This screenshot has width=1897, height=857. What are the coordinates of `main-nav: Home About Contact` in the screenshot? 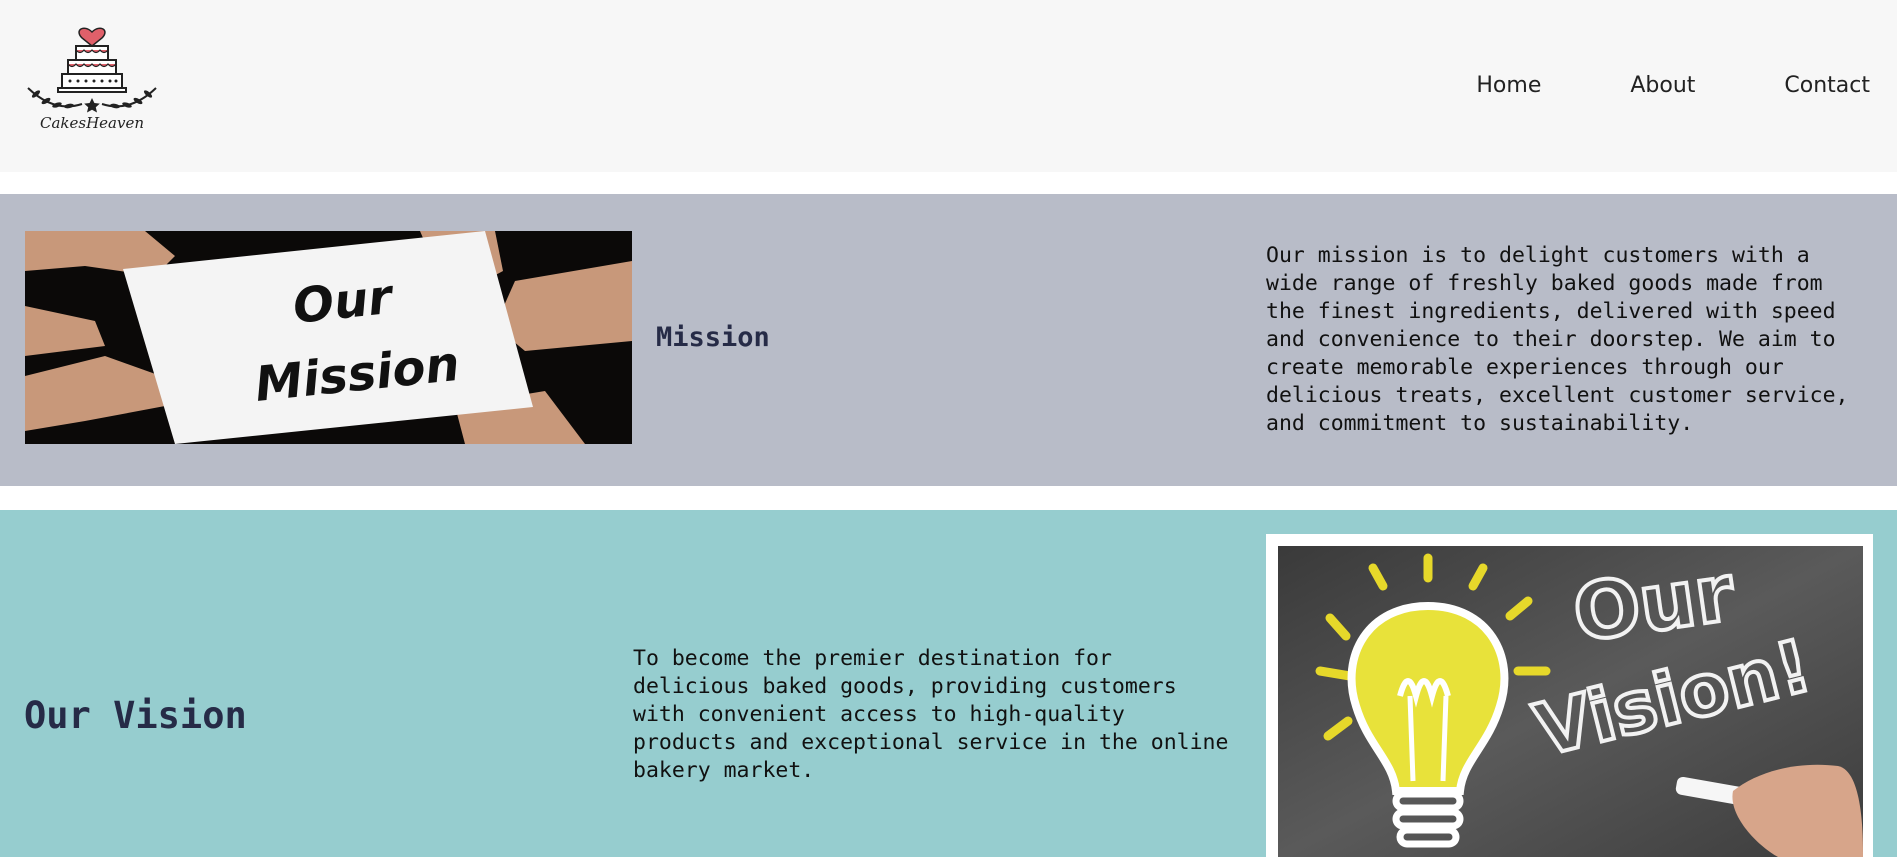 It's located at (1673, 86).